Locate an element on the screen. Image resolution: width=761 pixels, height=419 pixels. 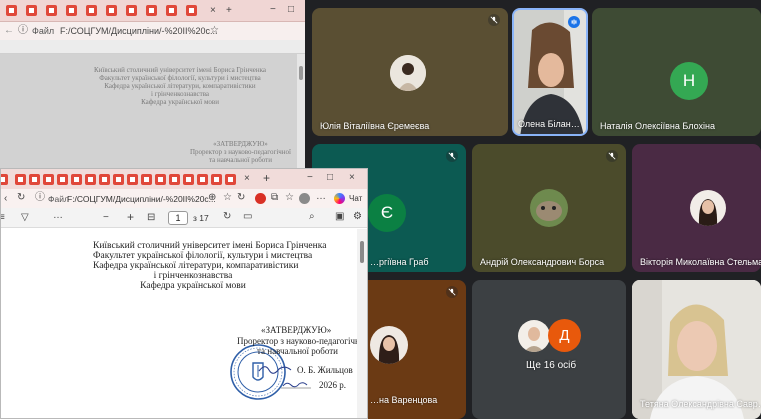
reload-icon: ↻ is located at coordinates (241, 198).